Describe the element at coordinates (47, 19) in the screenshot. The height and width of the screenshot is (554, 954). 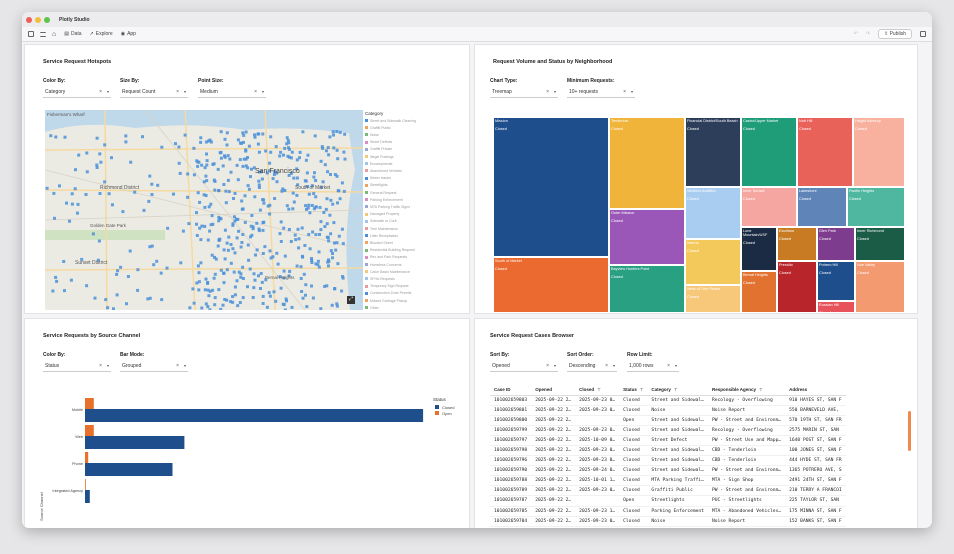
I see `maximize-window-button` at that location.